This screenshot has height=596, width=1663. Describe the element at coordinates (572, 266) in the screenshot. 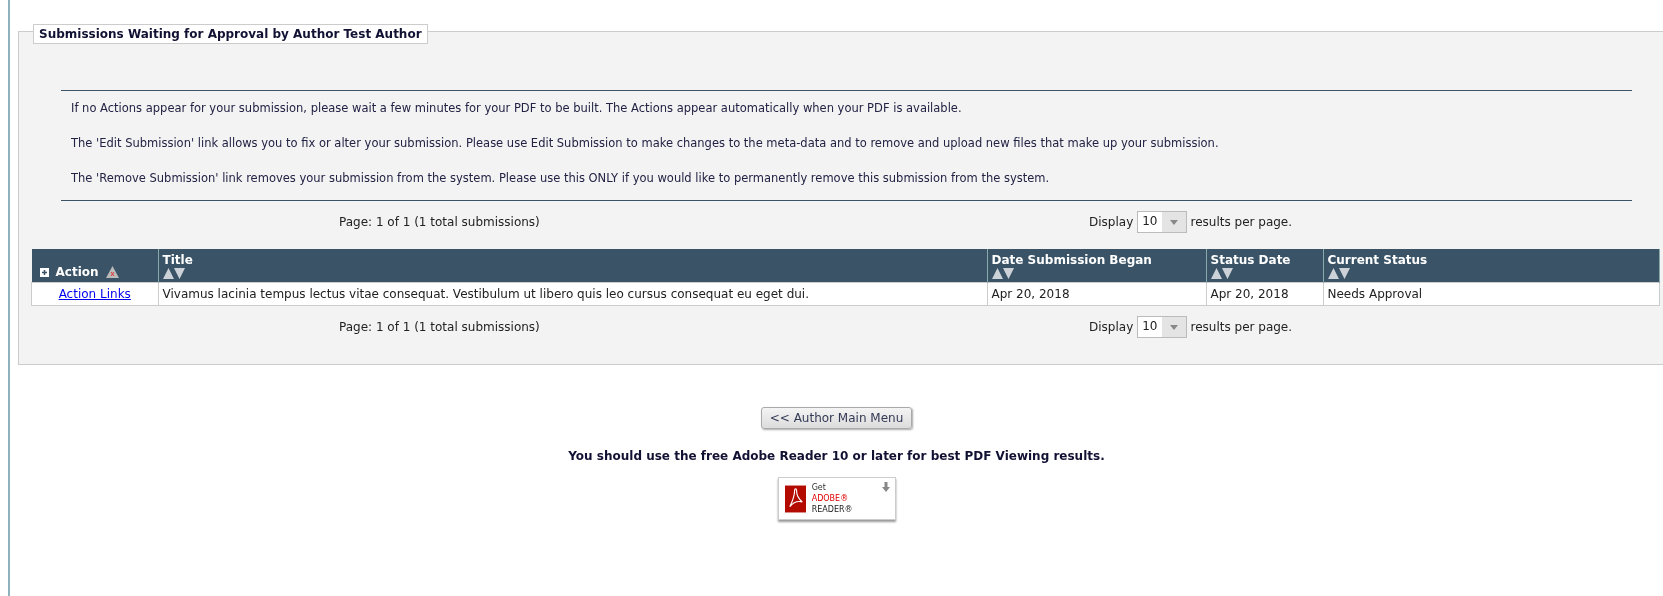

I see `column-header: Title` at that location.